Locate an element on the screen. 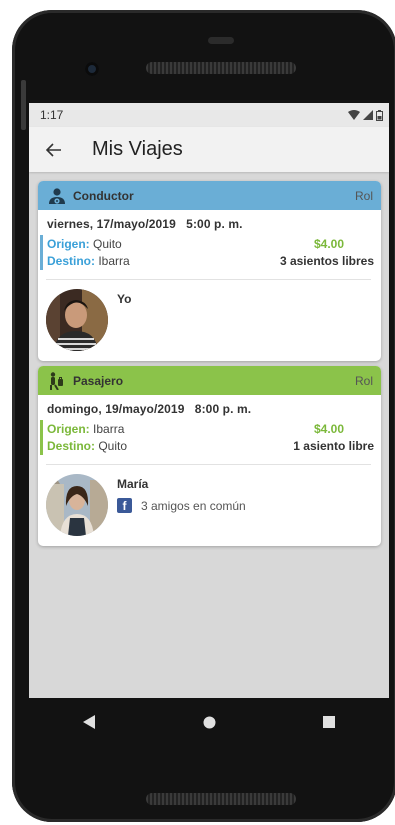 This screenshot has width=395, height=825. origin-value: Quito is located at coordinates (107, 244).